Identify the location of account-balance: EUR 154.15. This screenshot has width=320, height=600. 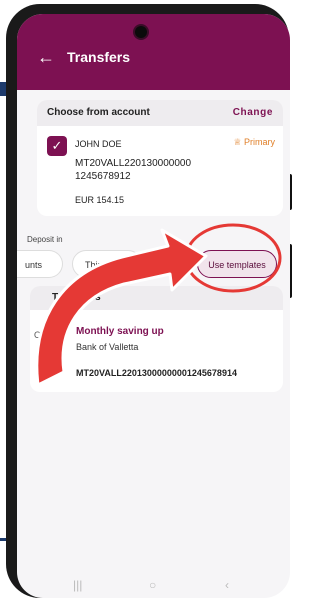
(100, 200).